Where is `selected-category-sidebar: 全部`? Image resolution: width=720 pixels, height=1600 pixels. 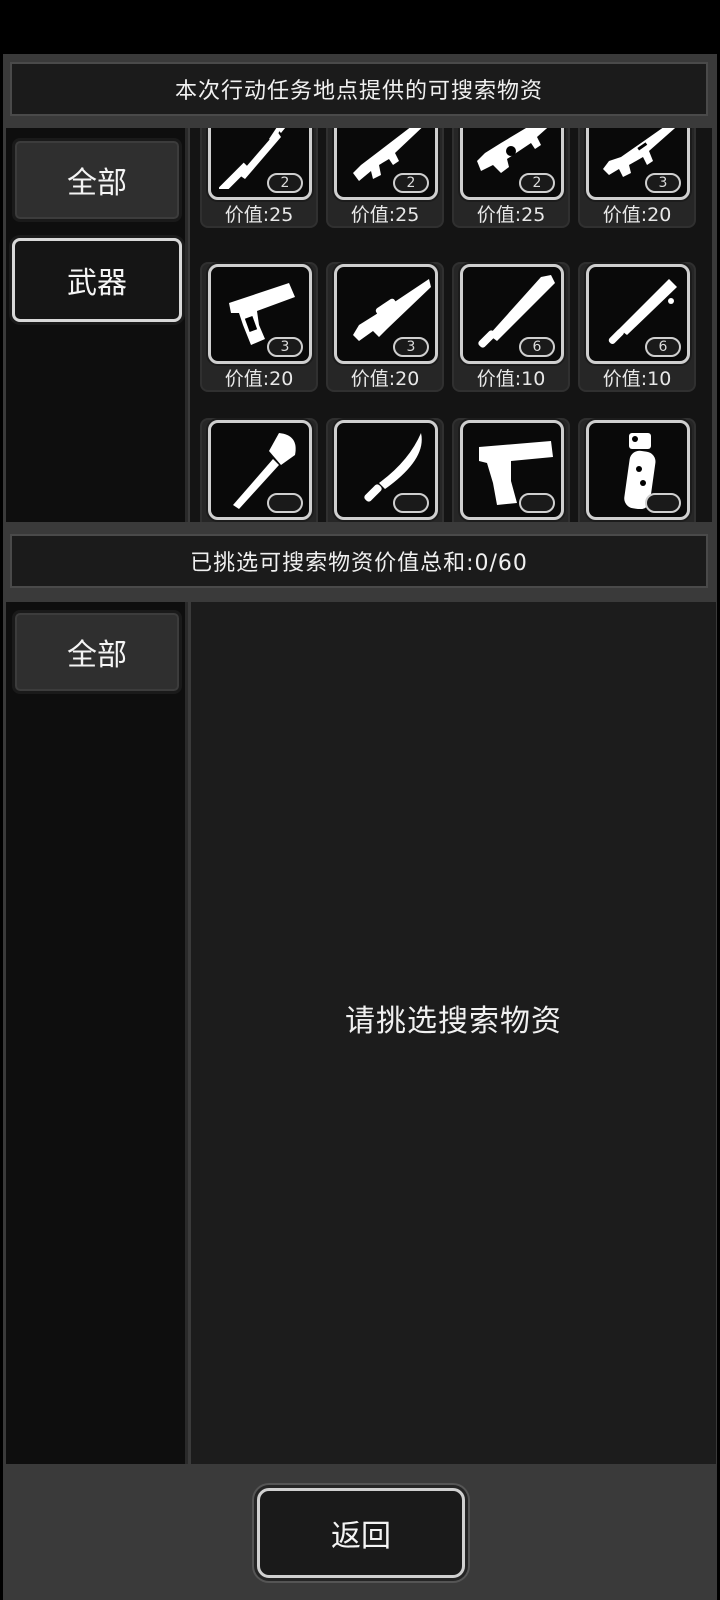 selected-category-sidebar: 全部 is located at coordinates (97, 1033).